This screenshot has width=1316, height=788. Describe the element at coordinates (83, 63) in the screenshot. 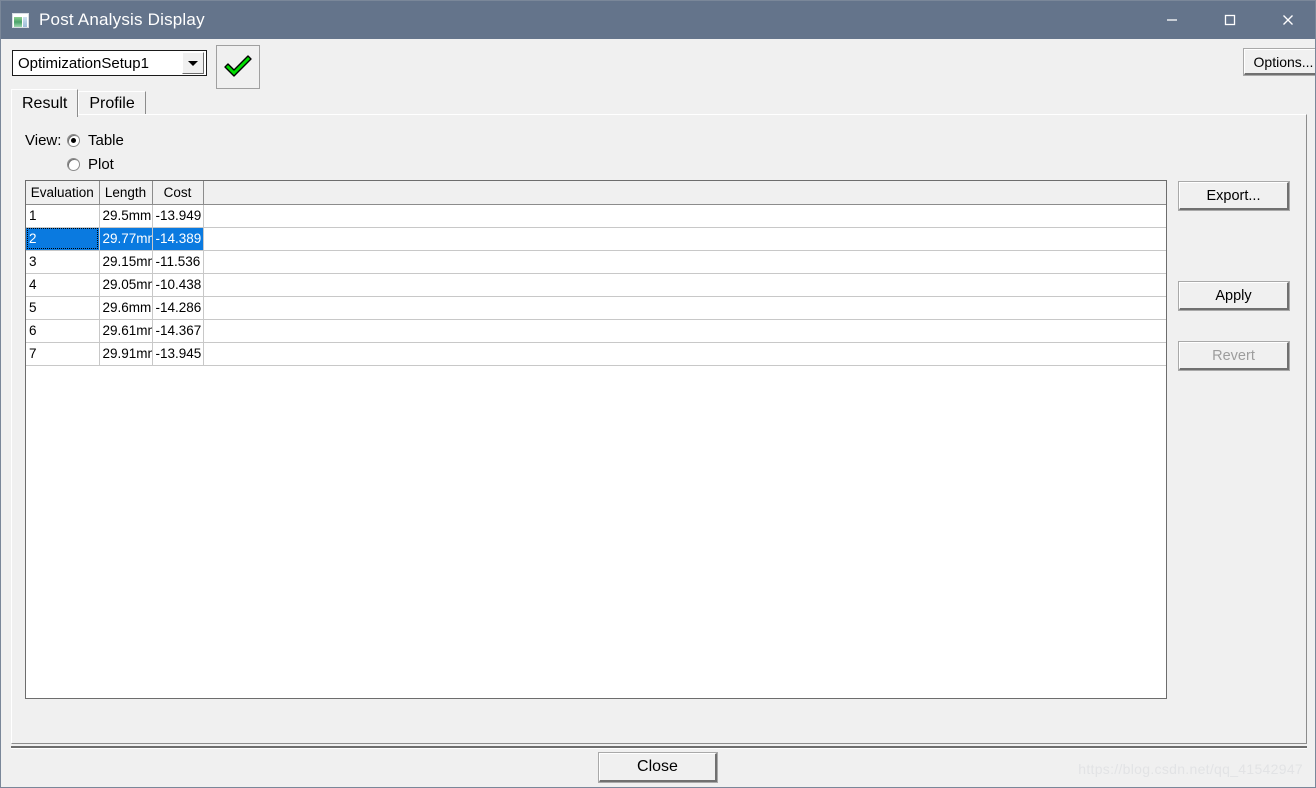

I see `setup-combo-value: OptimizationSetup1` at that location.